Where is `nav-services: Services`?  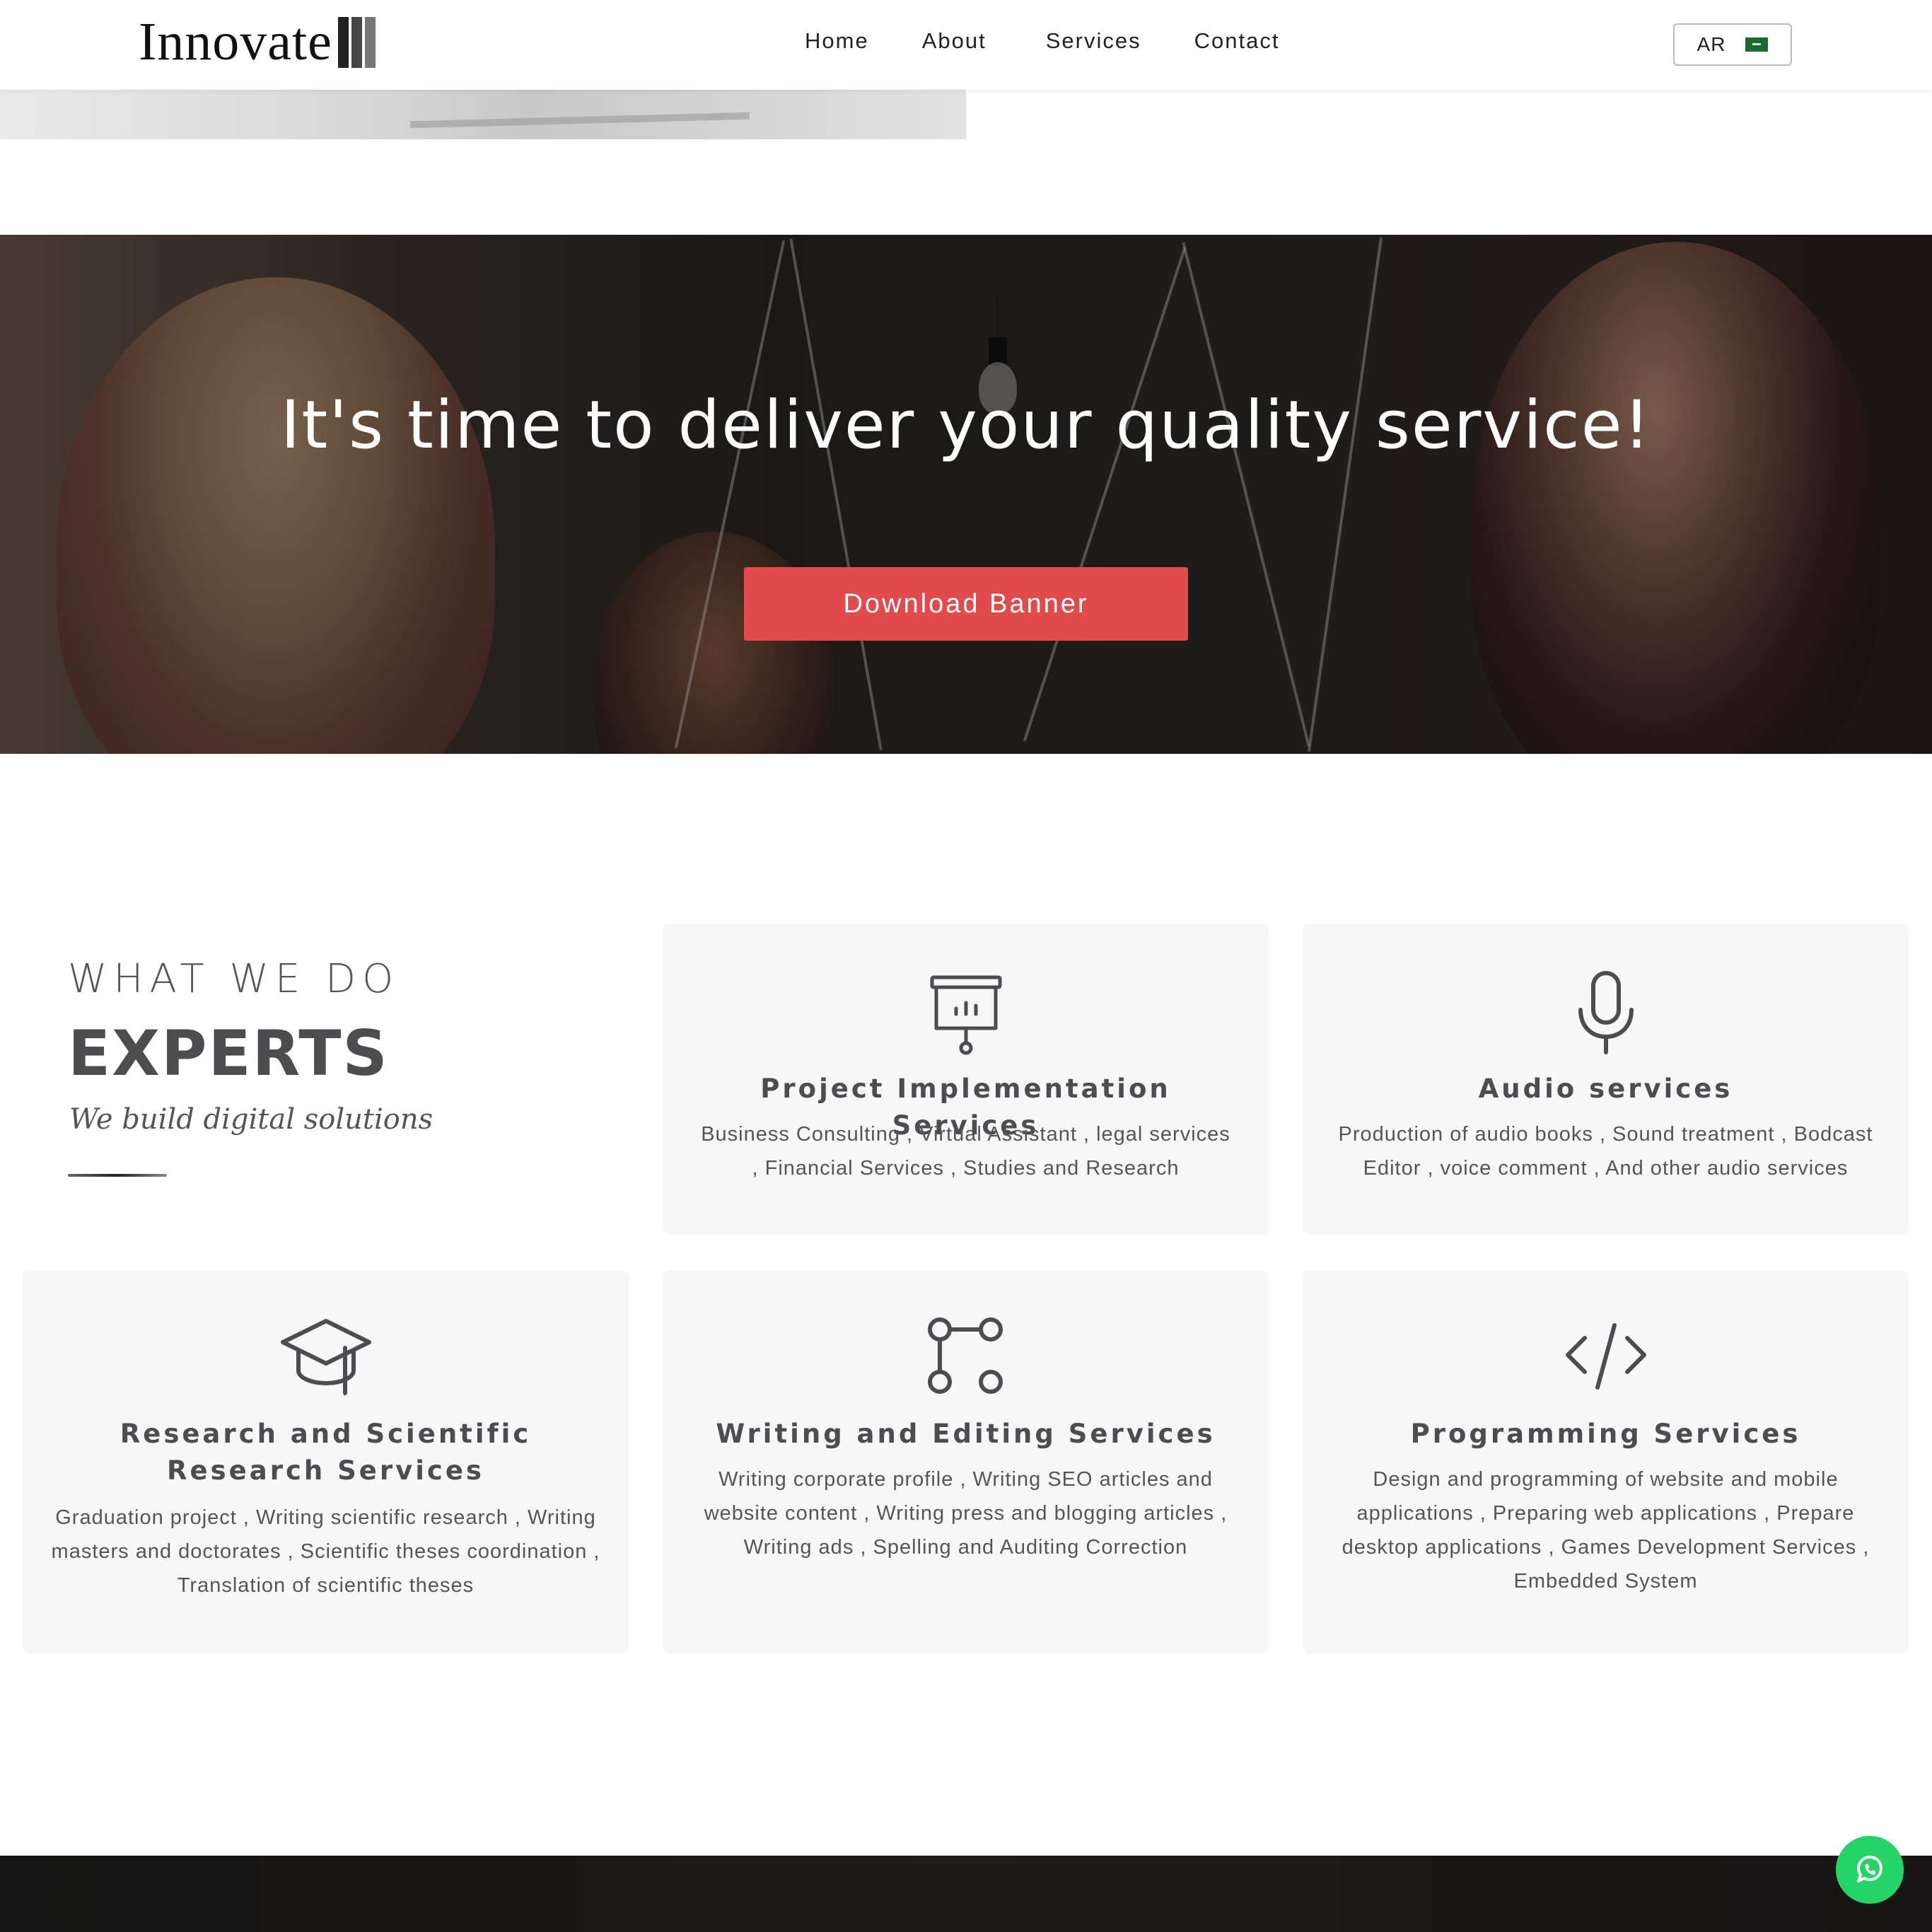 nav-services: Services is located at coordinates (1093, 41).